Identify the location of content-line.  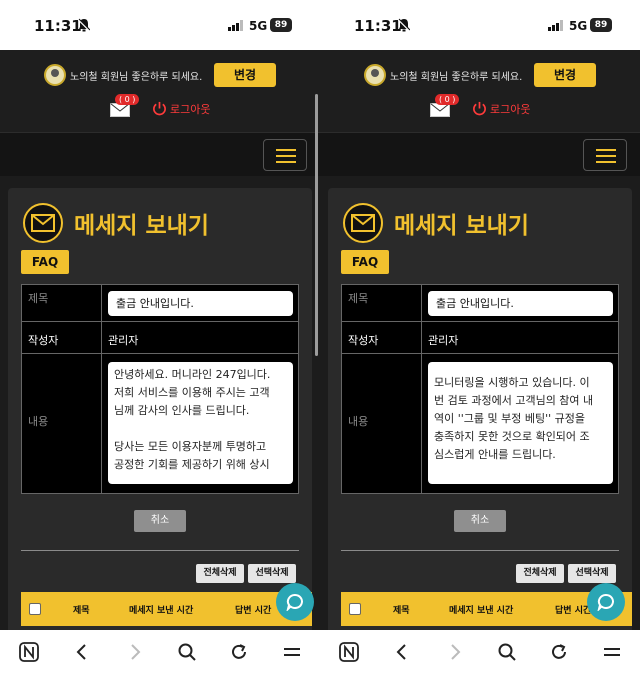
(200, 429).